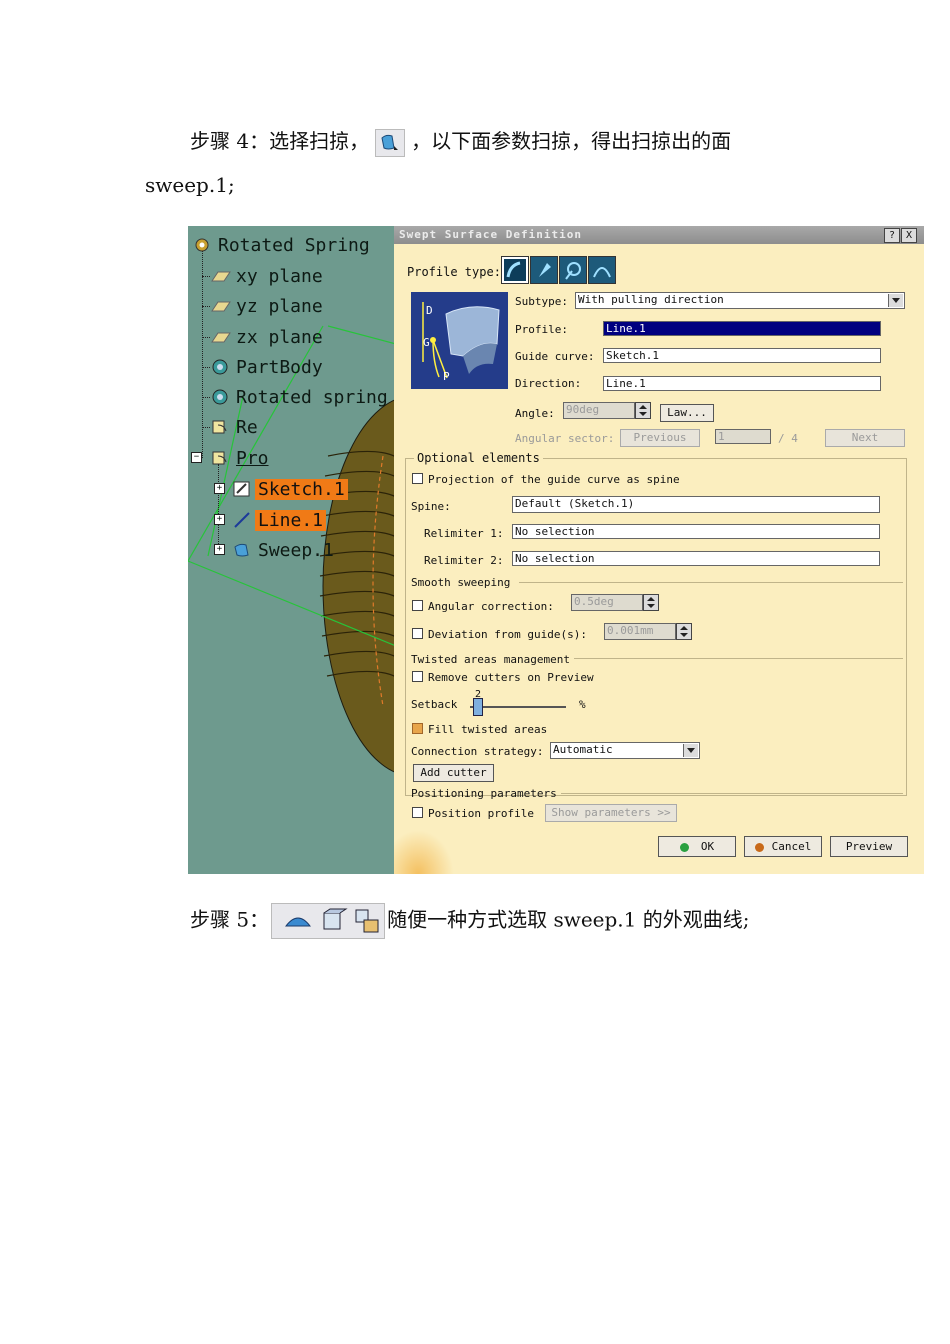 The height and width of the screenshot is (1344, 950). What do you see at coordinates (607, 602) in the screenshot?
I see `angular-correction-field: 0.5deg` at bounding box center [607, 602].